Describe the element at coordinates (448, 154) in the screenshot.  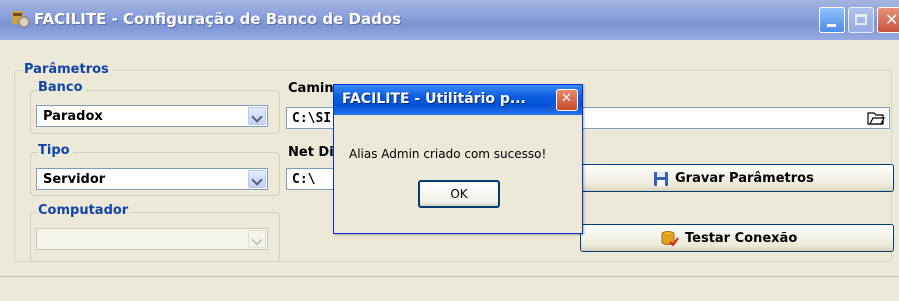
I see `dialog-message: Alias Admin criado com sucesso!` at that location.